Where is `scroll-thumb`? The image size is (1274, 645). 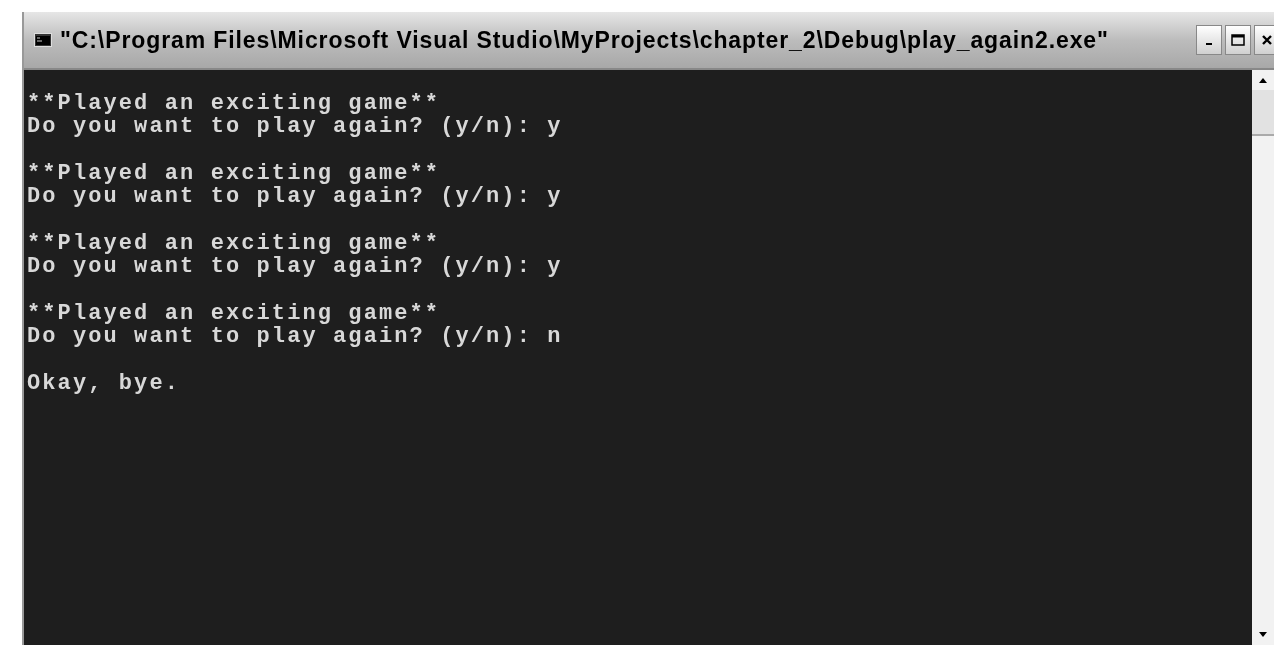 scroll-thumb is located at coordinates (1263, 113).